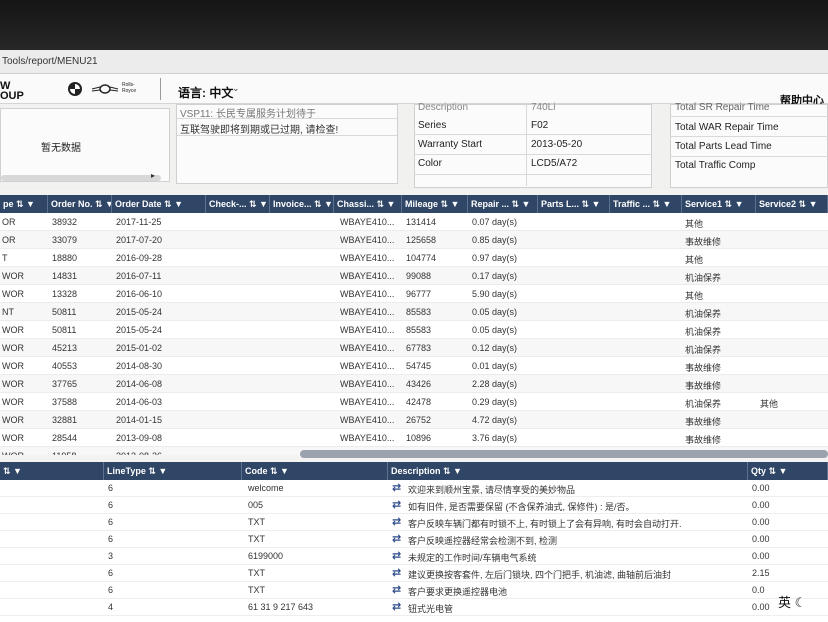 The width and height of the screenshot is (828, 622). What do you see at coordinates (419, 420) in the screenshot?
I see `cell-mileage: 26752` at bounding box center [419, 420].